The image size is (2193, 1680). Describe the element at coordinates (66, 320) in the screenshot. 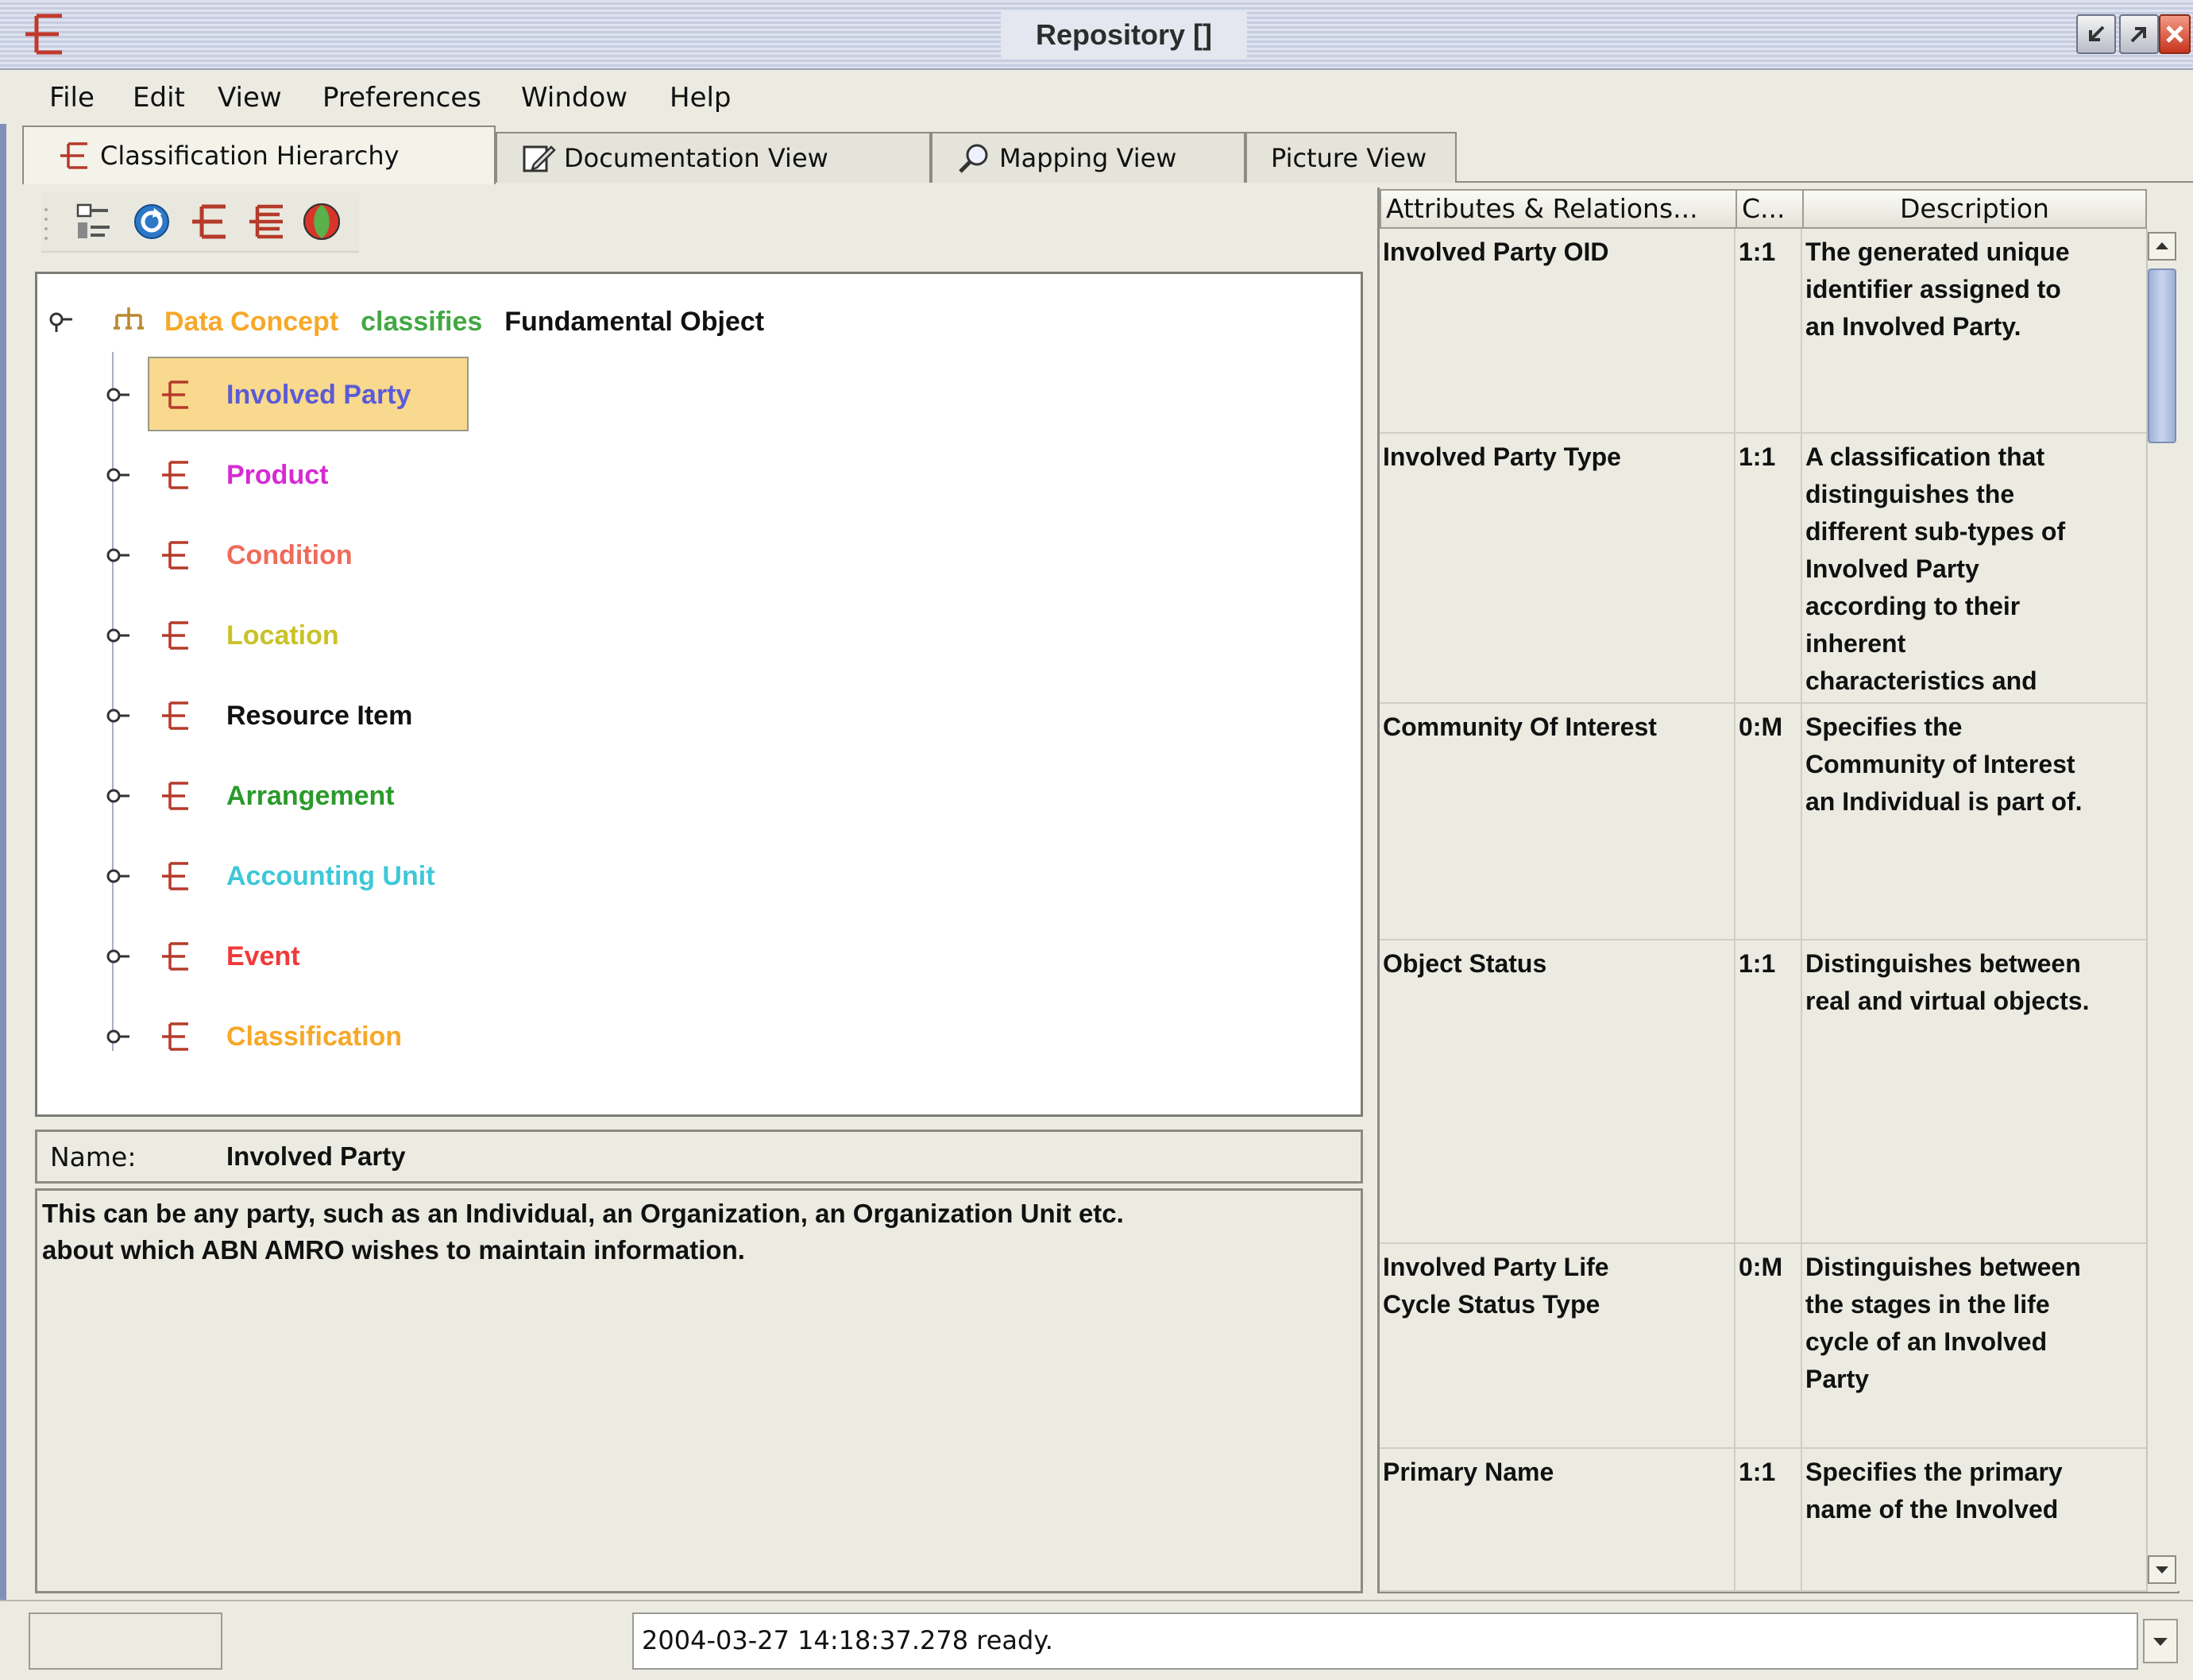

I see `root-collapse-handle` at that location.